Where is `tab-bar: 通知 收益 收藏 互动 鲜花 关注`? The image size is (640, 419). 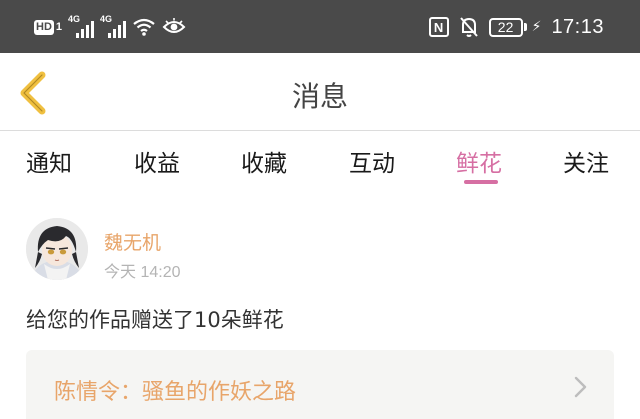
tab-bar: 通知 收益 收藏 互动 鲜花 关注 is located at coordinates (320, 163).